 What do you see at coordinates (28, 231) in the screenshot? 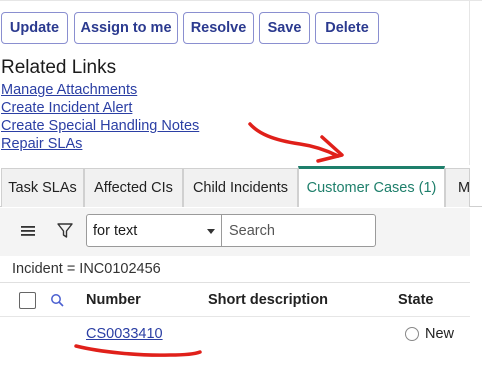
I see `hamburger-menu-icon` at bounding box center [28, 231].